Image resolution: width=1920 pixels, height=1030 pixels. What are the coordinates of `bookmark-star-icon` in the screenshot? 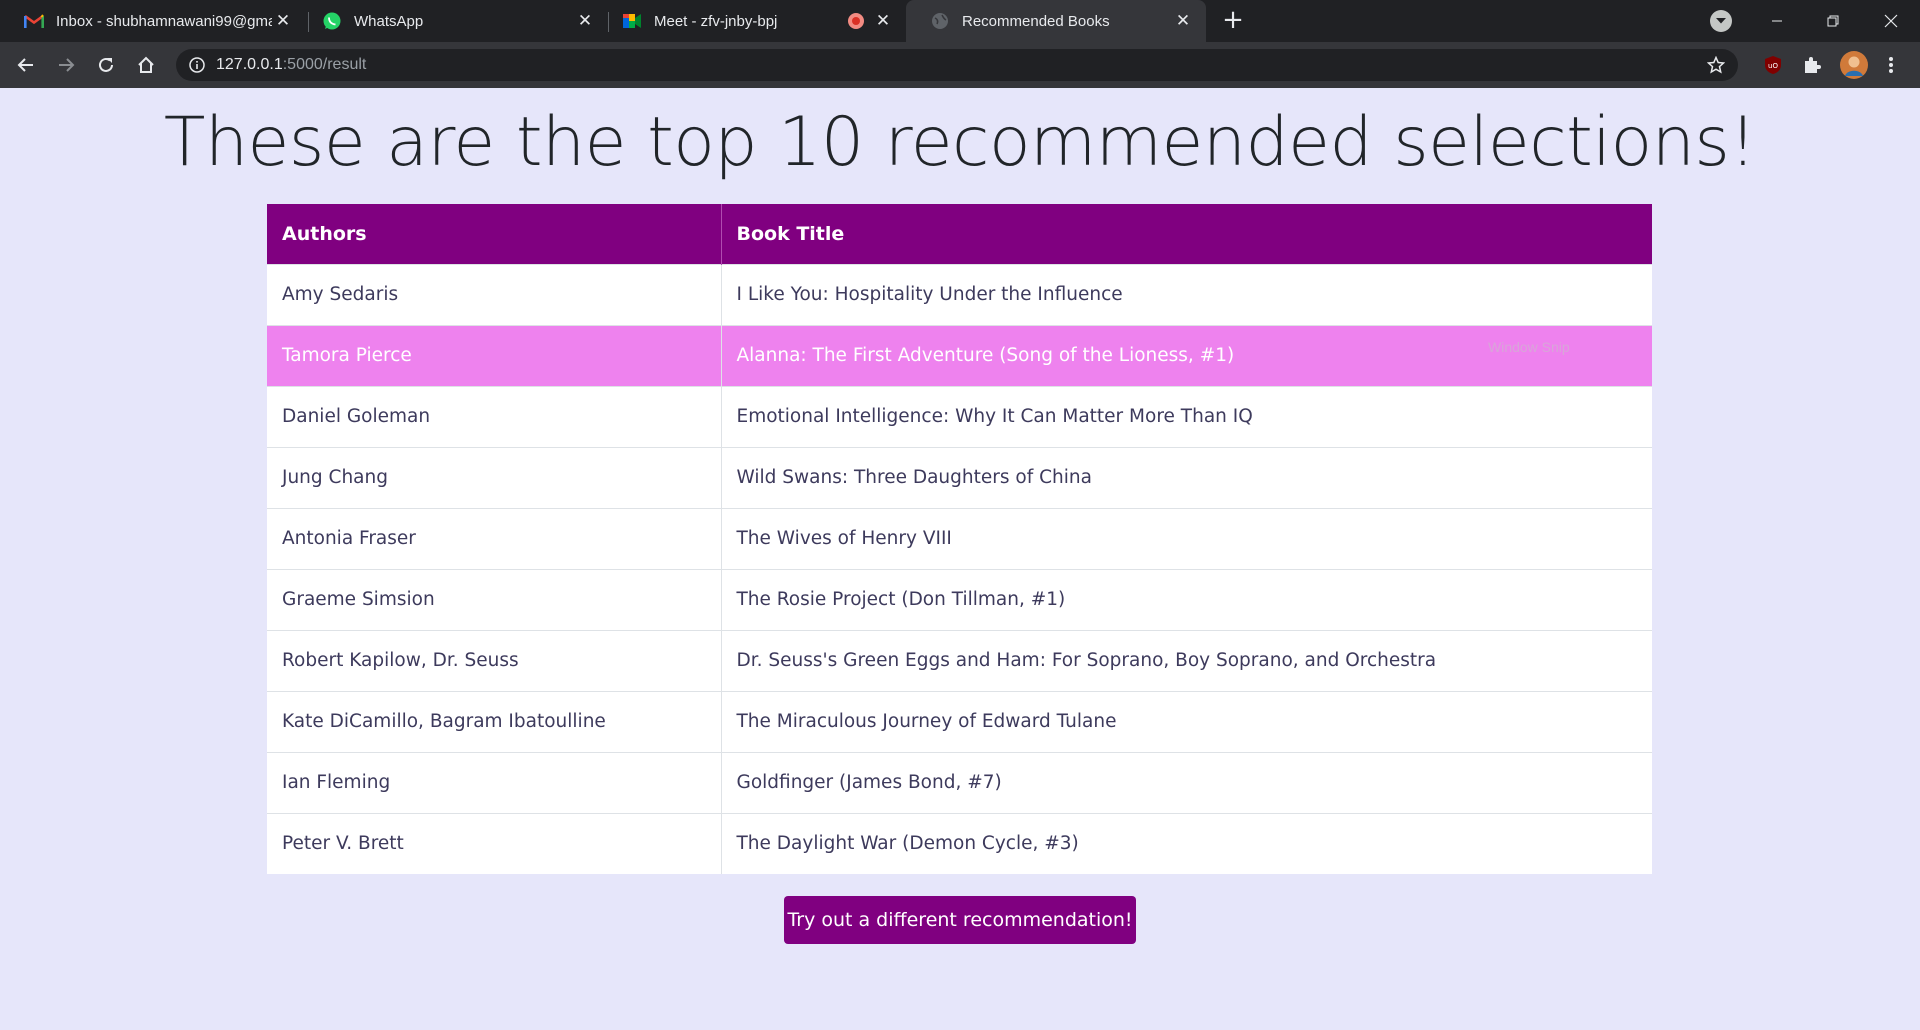 It's located at (1716, 65).